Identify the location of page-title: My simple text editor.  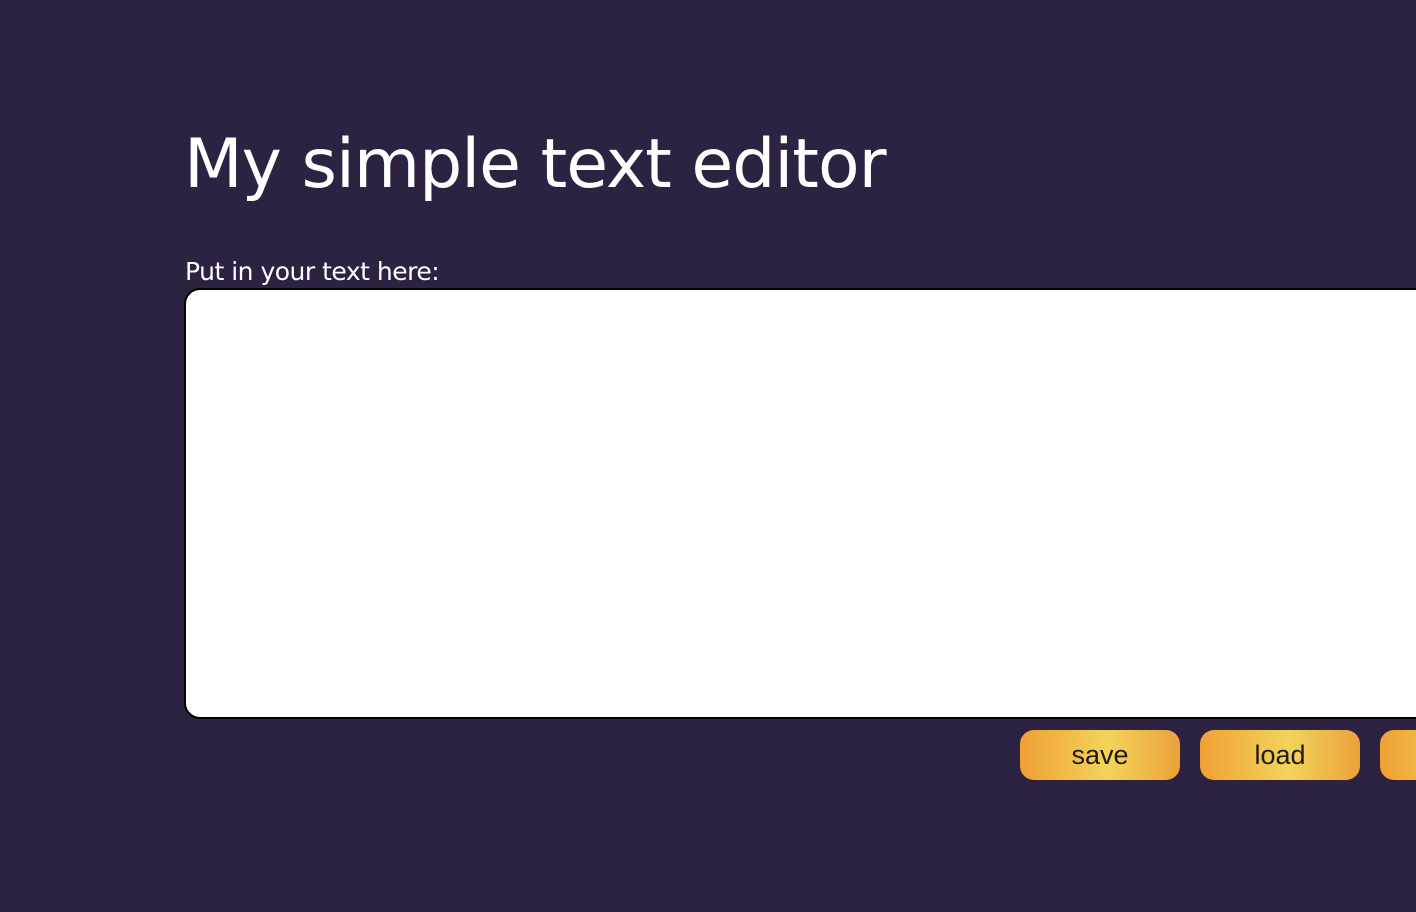
(535, 164).